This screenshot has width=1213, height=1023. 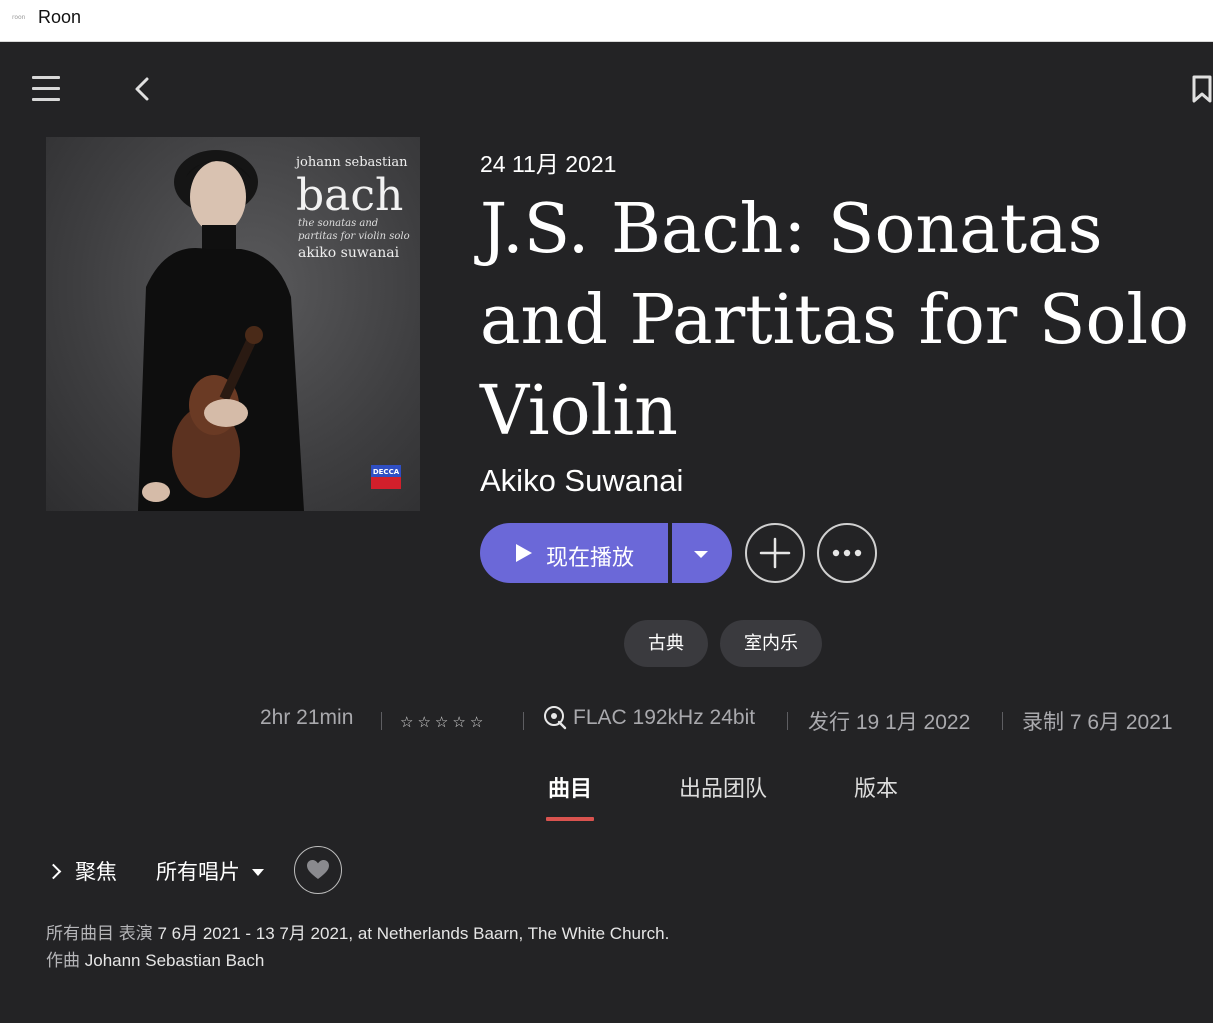 I want to click on focus-label: 聚焦, so click(x=96, y=872).